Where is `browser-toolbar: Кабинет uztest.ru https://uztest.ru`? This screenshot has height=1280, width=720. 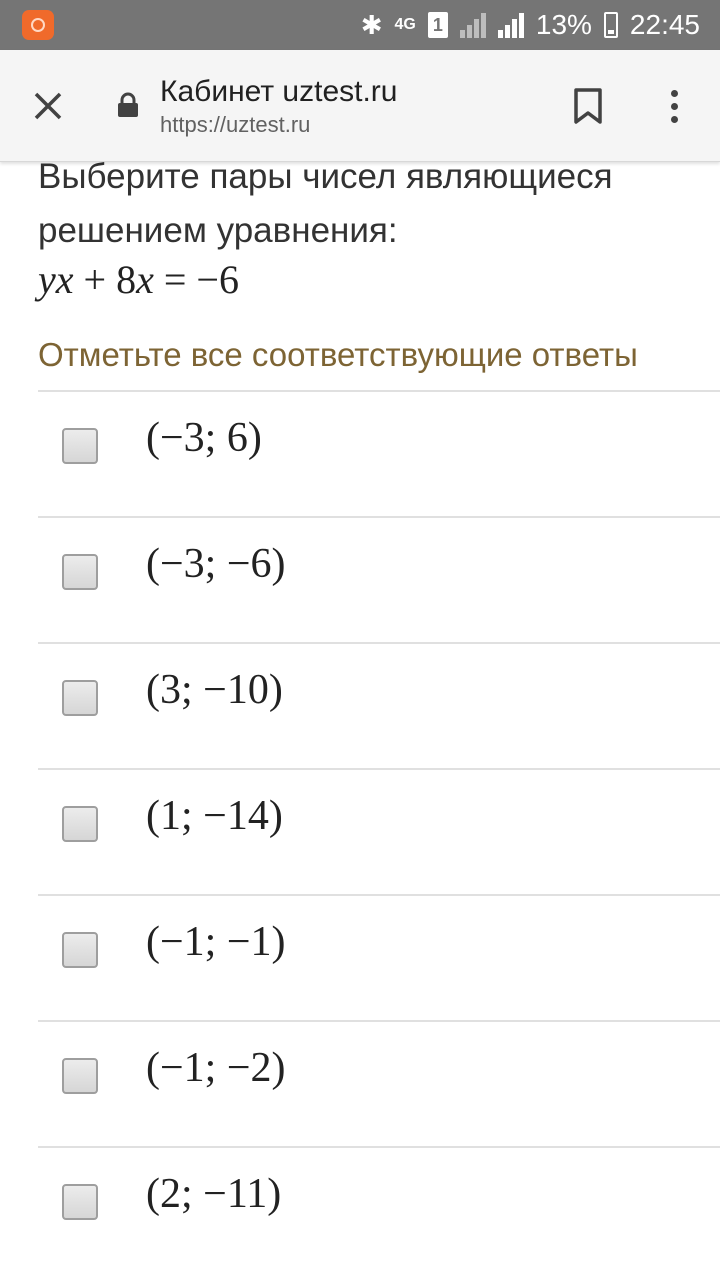 browser-toolbar: Кабинет uztest.ru https://uztest.ru is located at coordinates (360, 106).